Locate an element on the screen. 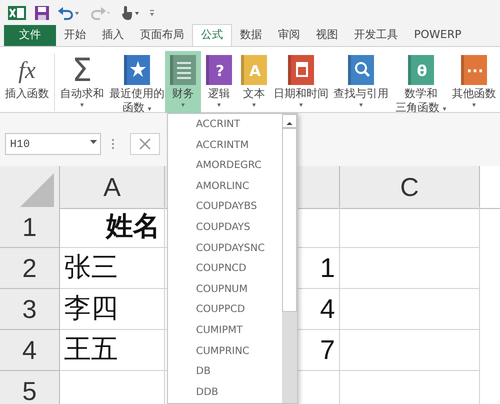  name-box: H10 is located at coordinates (53, 144).